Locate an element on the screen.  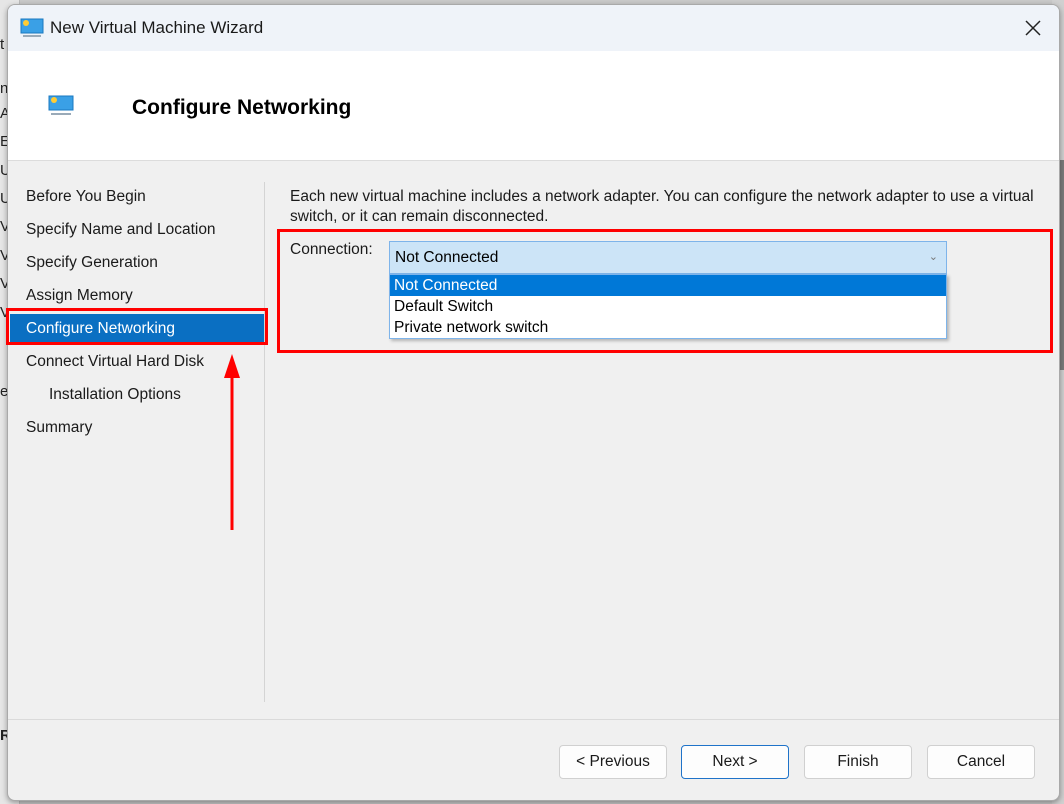
title-bar: New Virtual Machine Wizard is located at coordinates (533, 28).